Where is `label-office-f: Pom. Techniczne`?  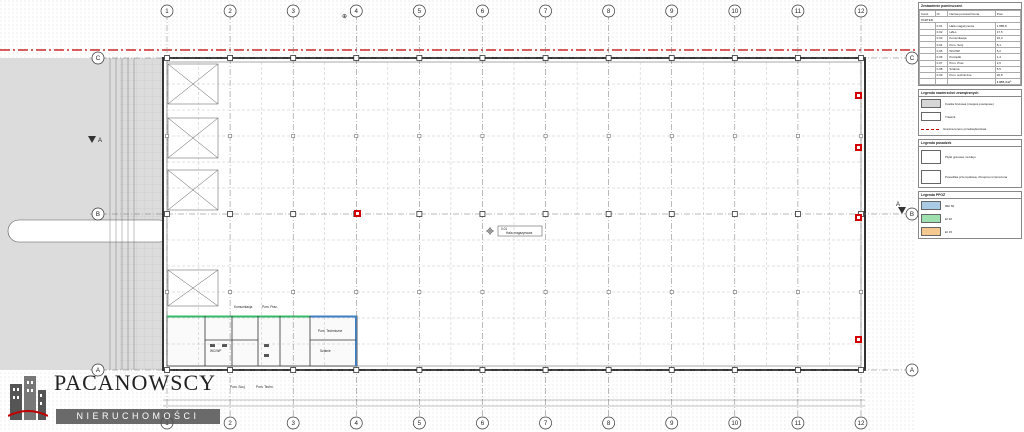
label-office-f: Pom. Techniczne is located at coordinates (330, 331).